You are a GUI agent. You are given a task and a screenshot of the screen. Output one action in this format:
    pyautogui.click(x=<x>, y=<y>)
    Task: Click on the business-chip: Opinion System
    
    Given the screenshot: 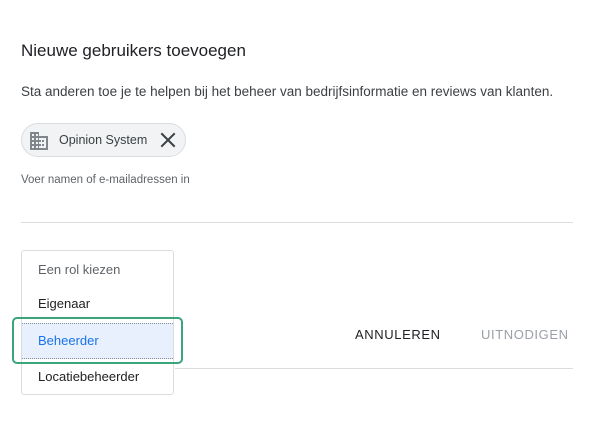 What is the action you would take?
    pyautogui.click(x=103, y=140)
    